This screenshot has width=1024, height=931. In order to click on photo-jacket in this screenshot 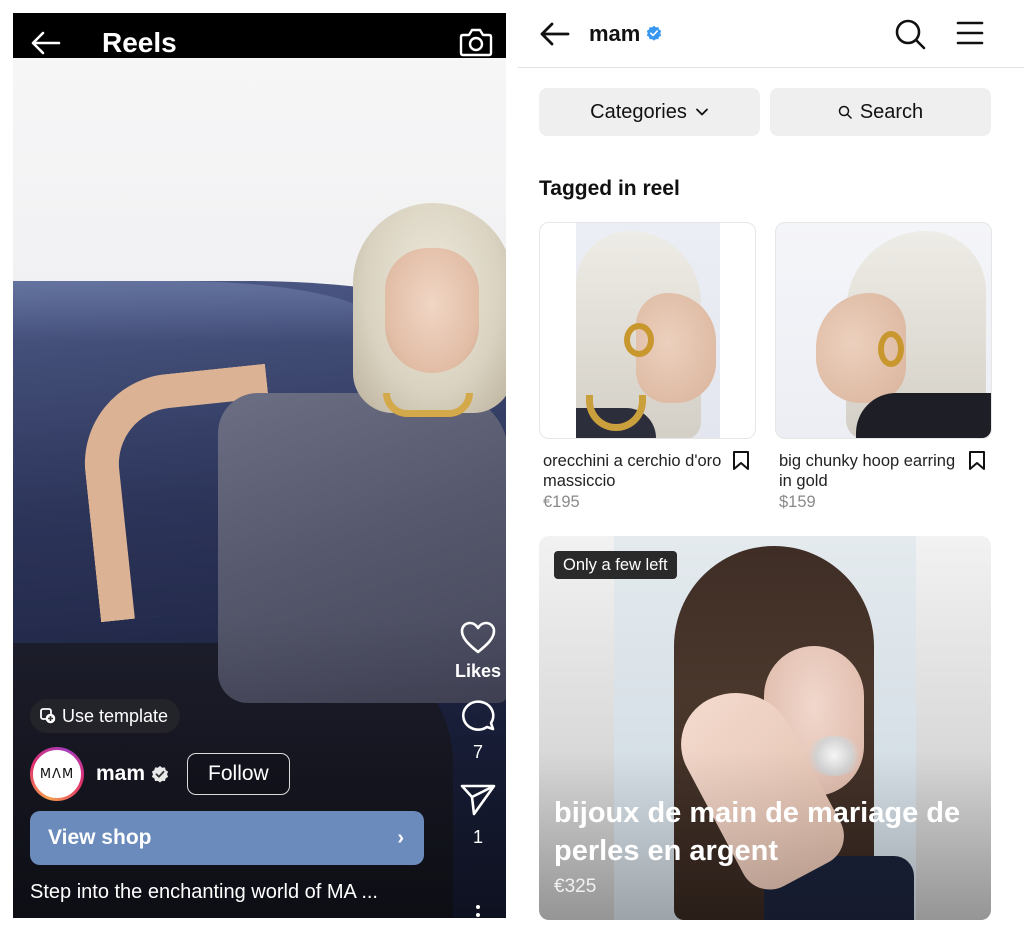, I will do `click(923, 415)`.